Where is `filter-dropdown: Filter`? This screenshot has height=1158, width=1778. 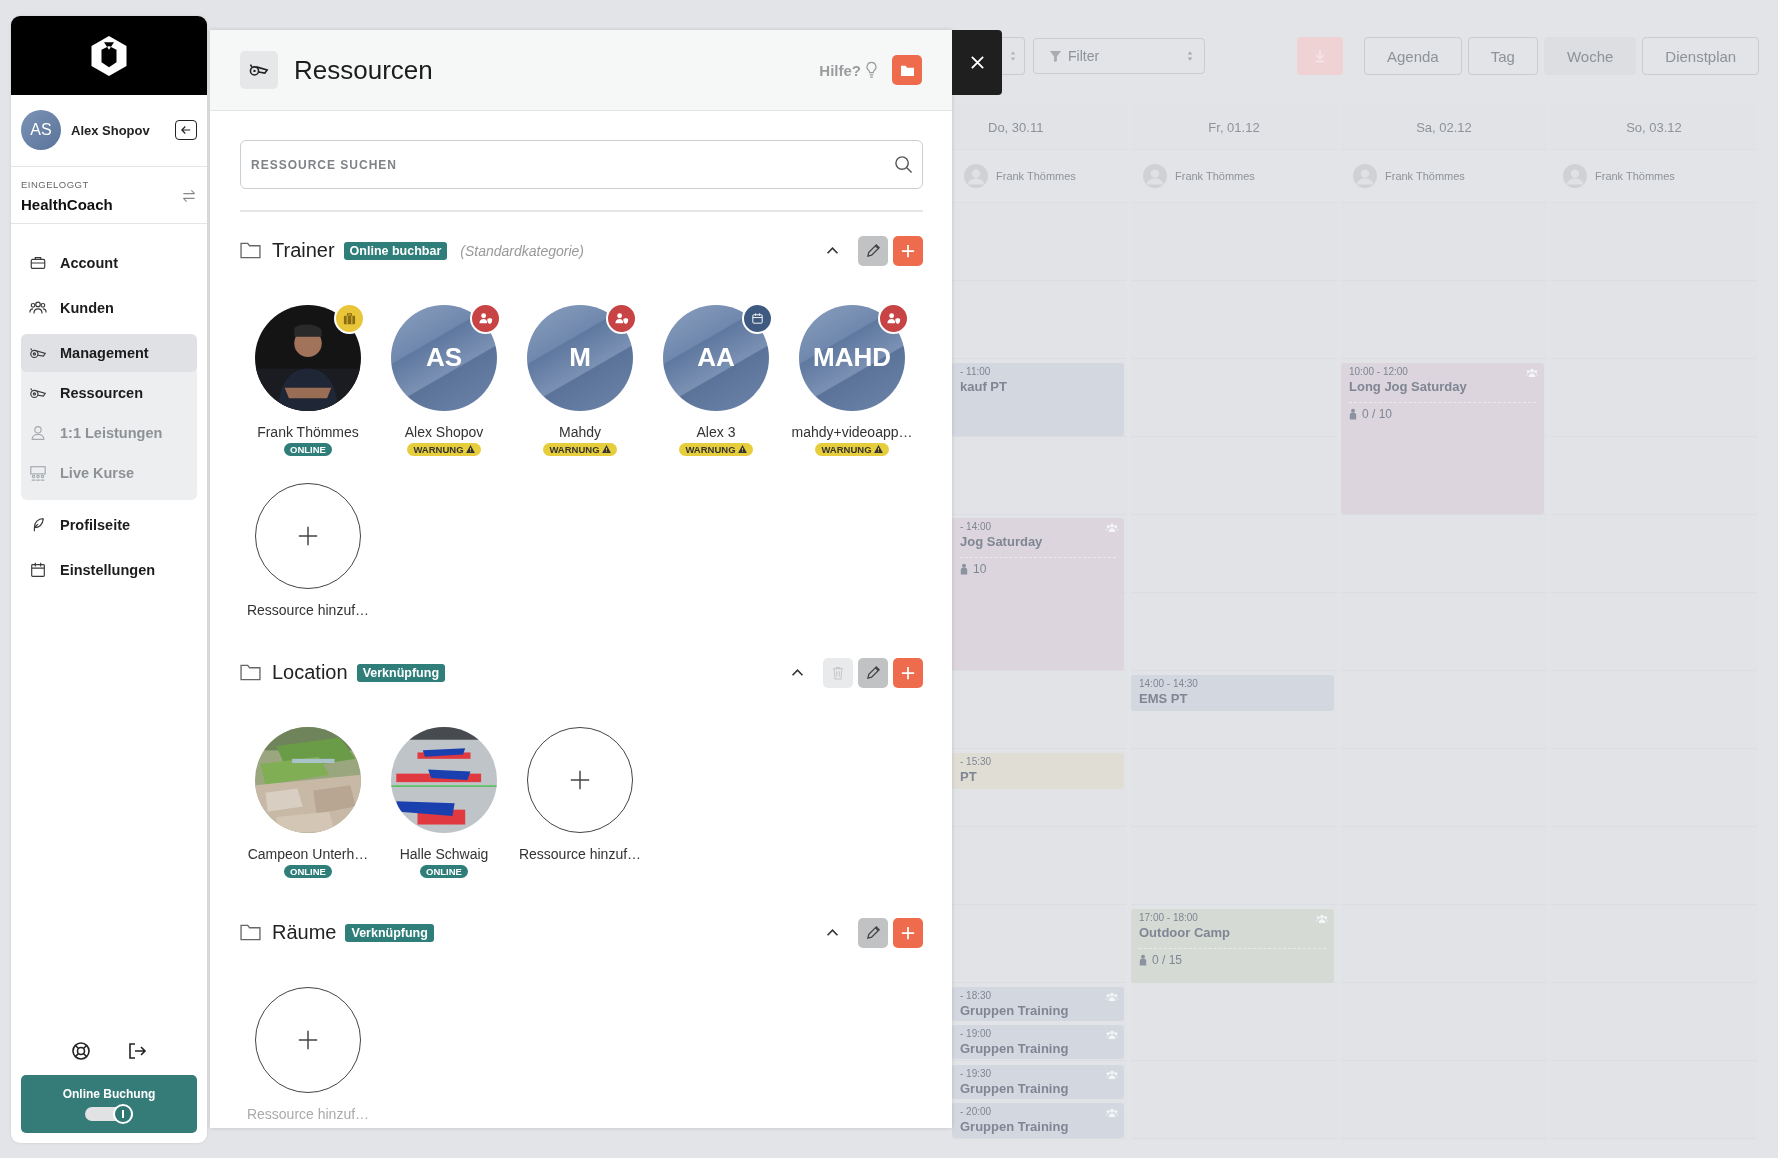
filter-dropdown: Filter is located at coordinates (1119, 56).